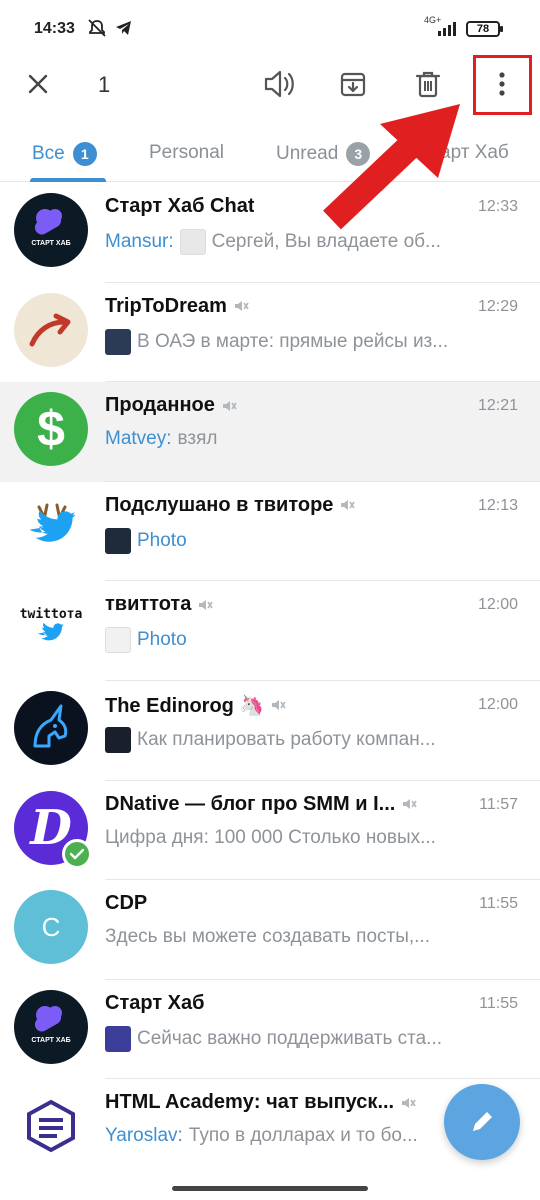 This screenshot has width=540, height=1200. Describe the element at coordinates (64, 154) in the screenshot. I see `tab-all: Все 1` at that location.